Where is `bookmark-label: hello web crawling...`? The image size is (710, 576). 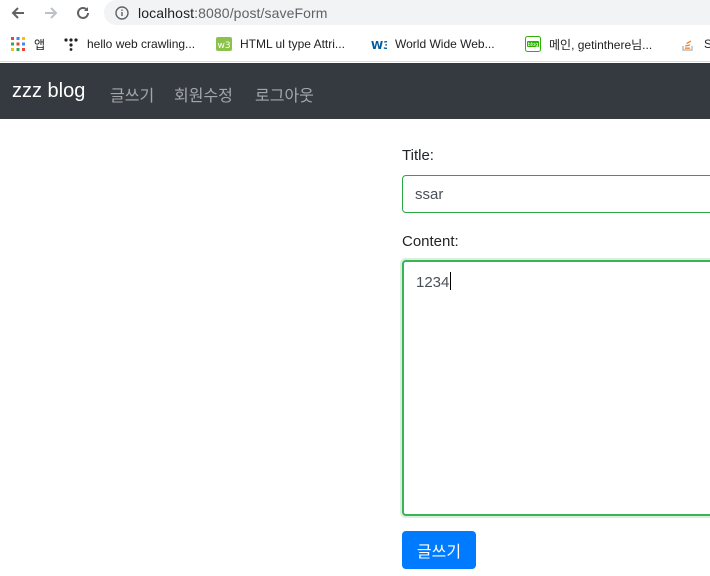
bookmark-label: hello web crawling... is located at coordinates (141, 44).